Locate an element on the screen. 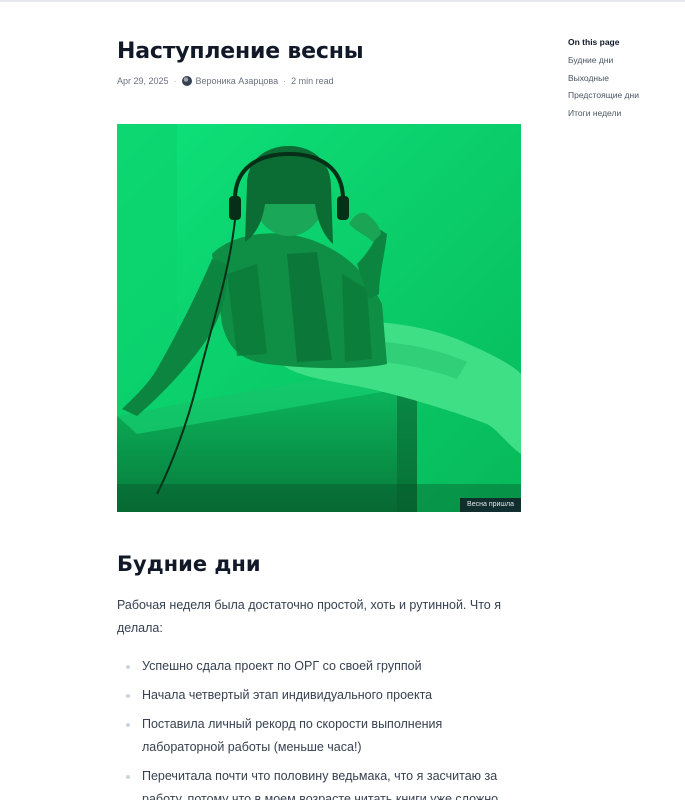 The image size is (685, 800). toc-link-weekend: Выходные is located at coordinates (623, 78).